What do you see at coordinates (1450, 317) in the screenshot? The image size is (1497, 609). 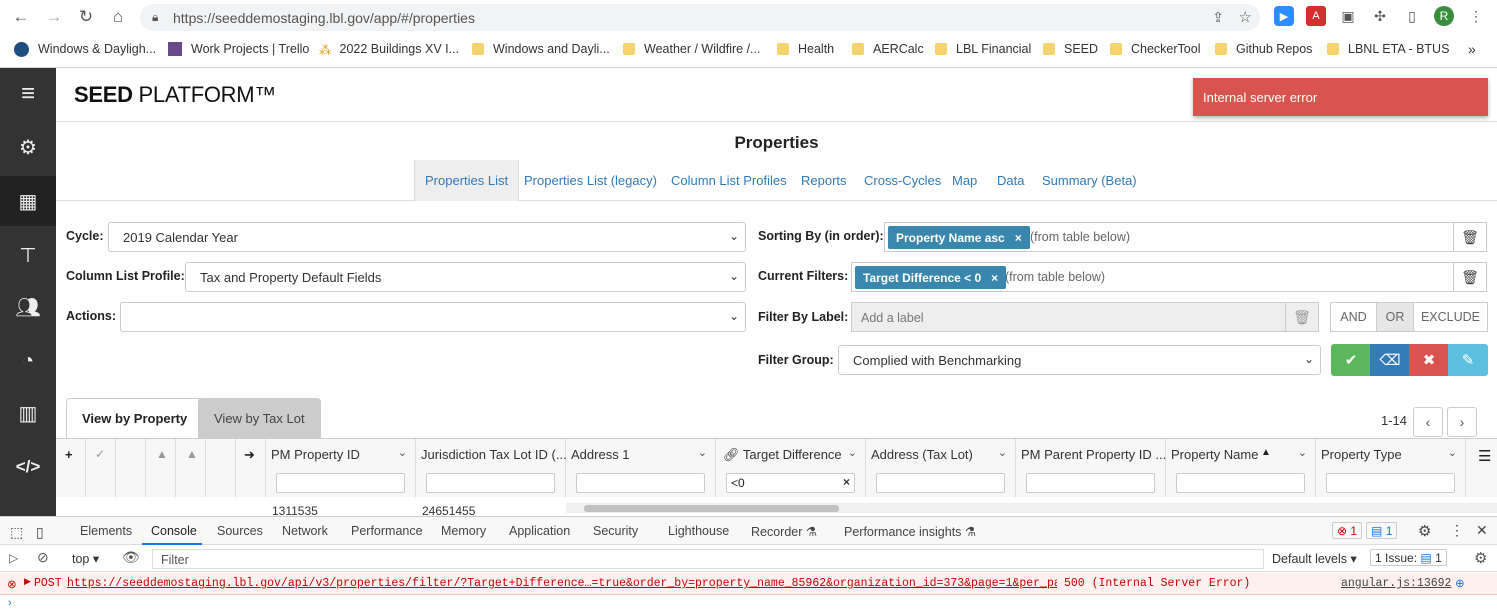 I see `exclude-toggle: EXCLUDE` at bounding box center [1450, 317].